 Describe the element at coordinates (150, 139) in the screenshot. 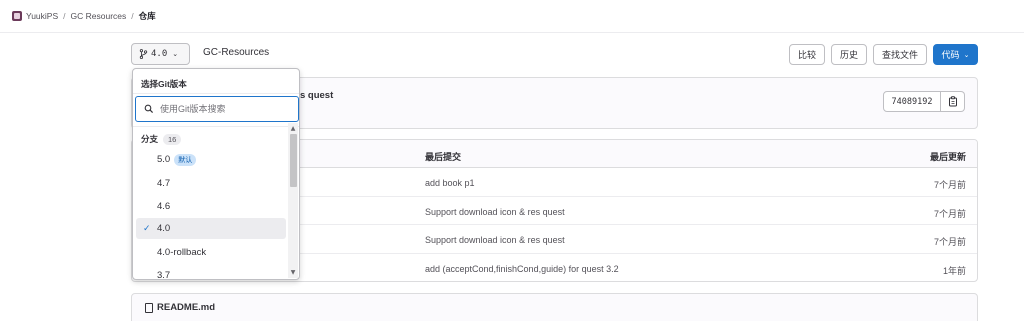

I see `group-label: 分支` at that location.